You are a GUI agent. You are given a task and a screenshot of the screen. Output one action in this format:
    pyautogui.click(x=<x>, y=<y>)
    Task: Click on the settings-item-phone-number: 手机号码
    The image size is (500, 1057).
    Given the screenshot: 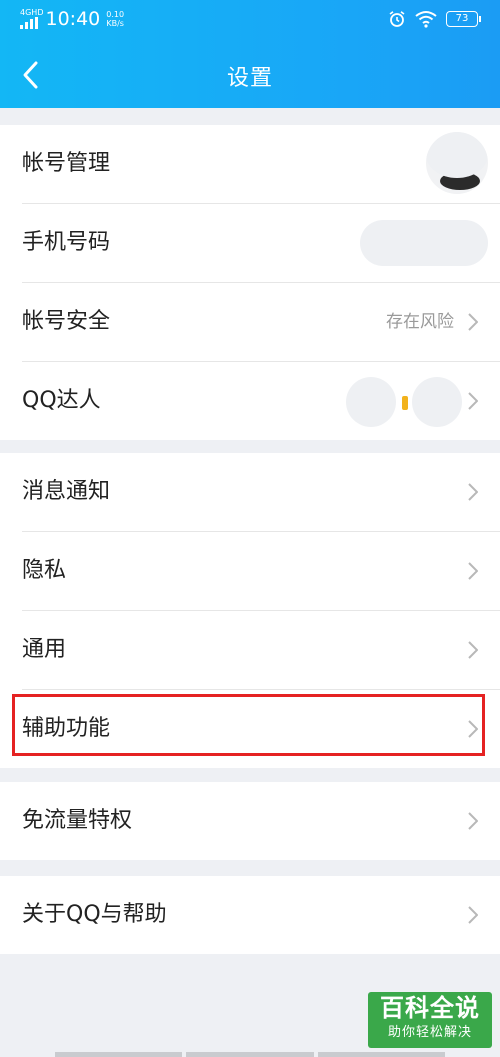 What is the action you would take?
    pyautogui.click(x=261, y=243)
    